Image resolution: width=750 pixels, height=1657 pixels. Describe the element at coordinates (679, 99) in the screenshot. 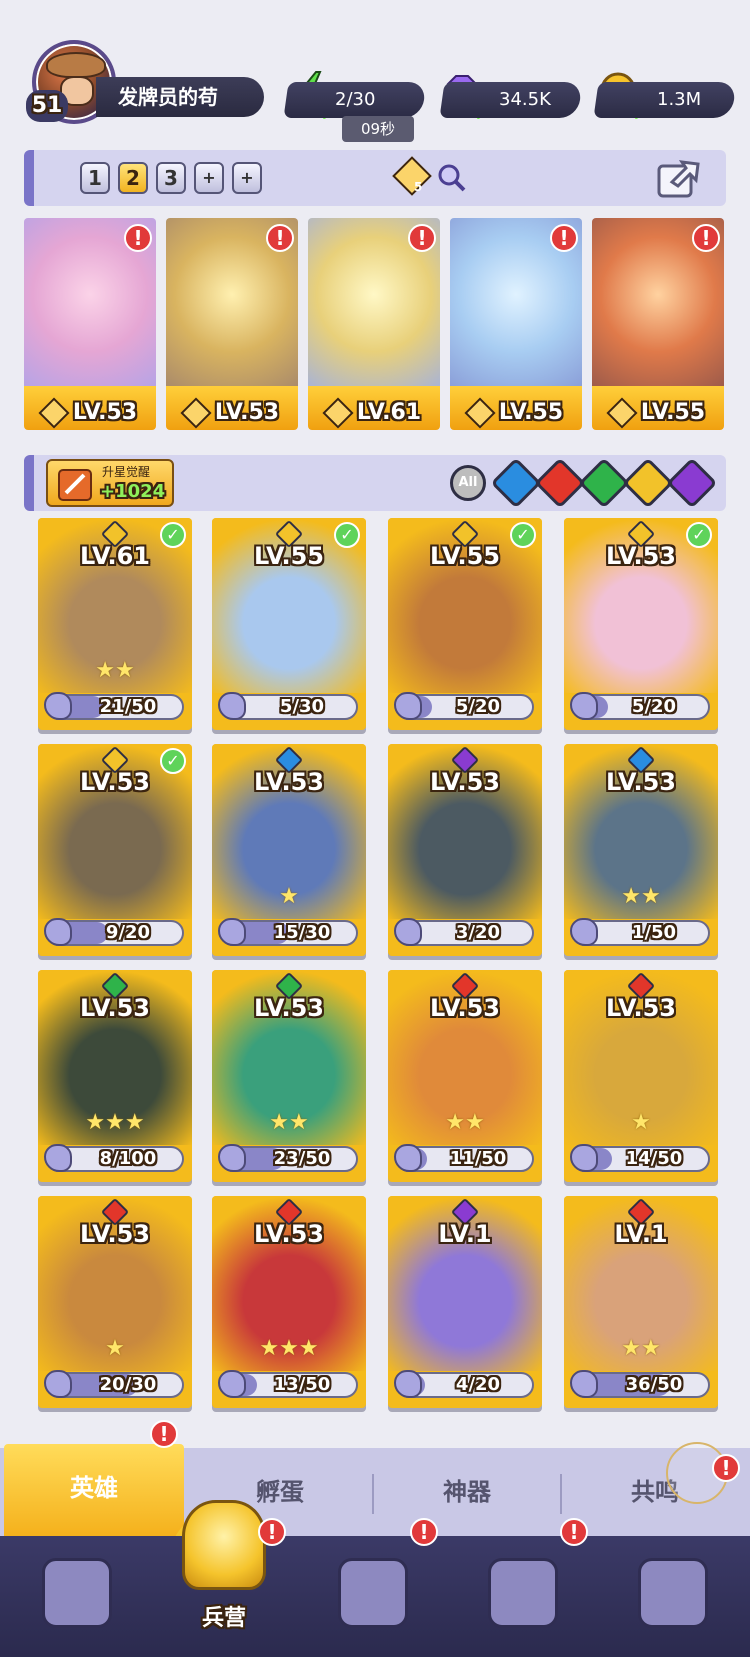

I see `coins-value: 1.3M` at that location.